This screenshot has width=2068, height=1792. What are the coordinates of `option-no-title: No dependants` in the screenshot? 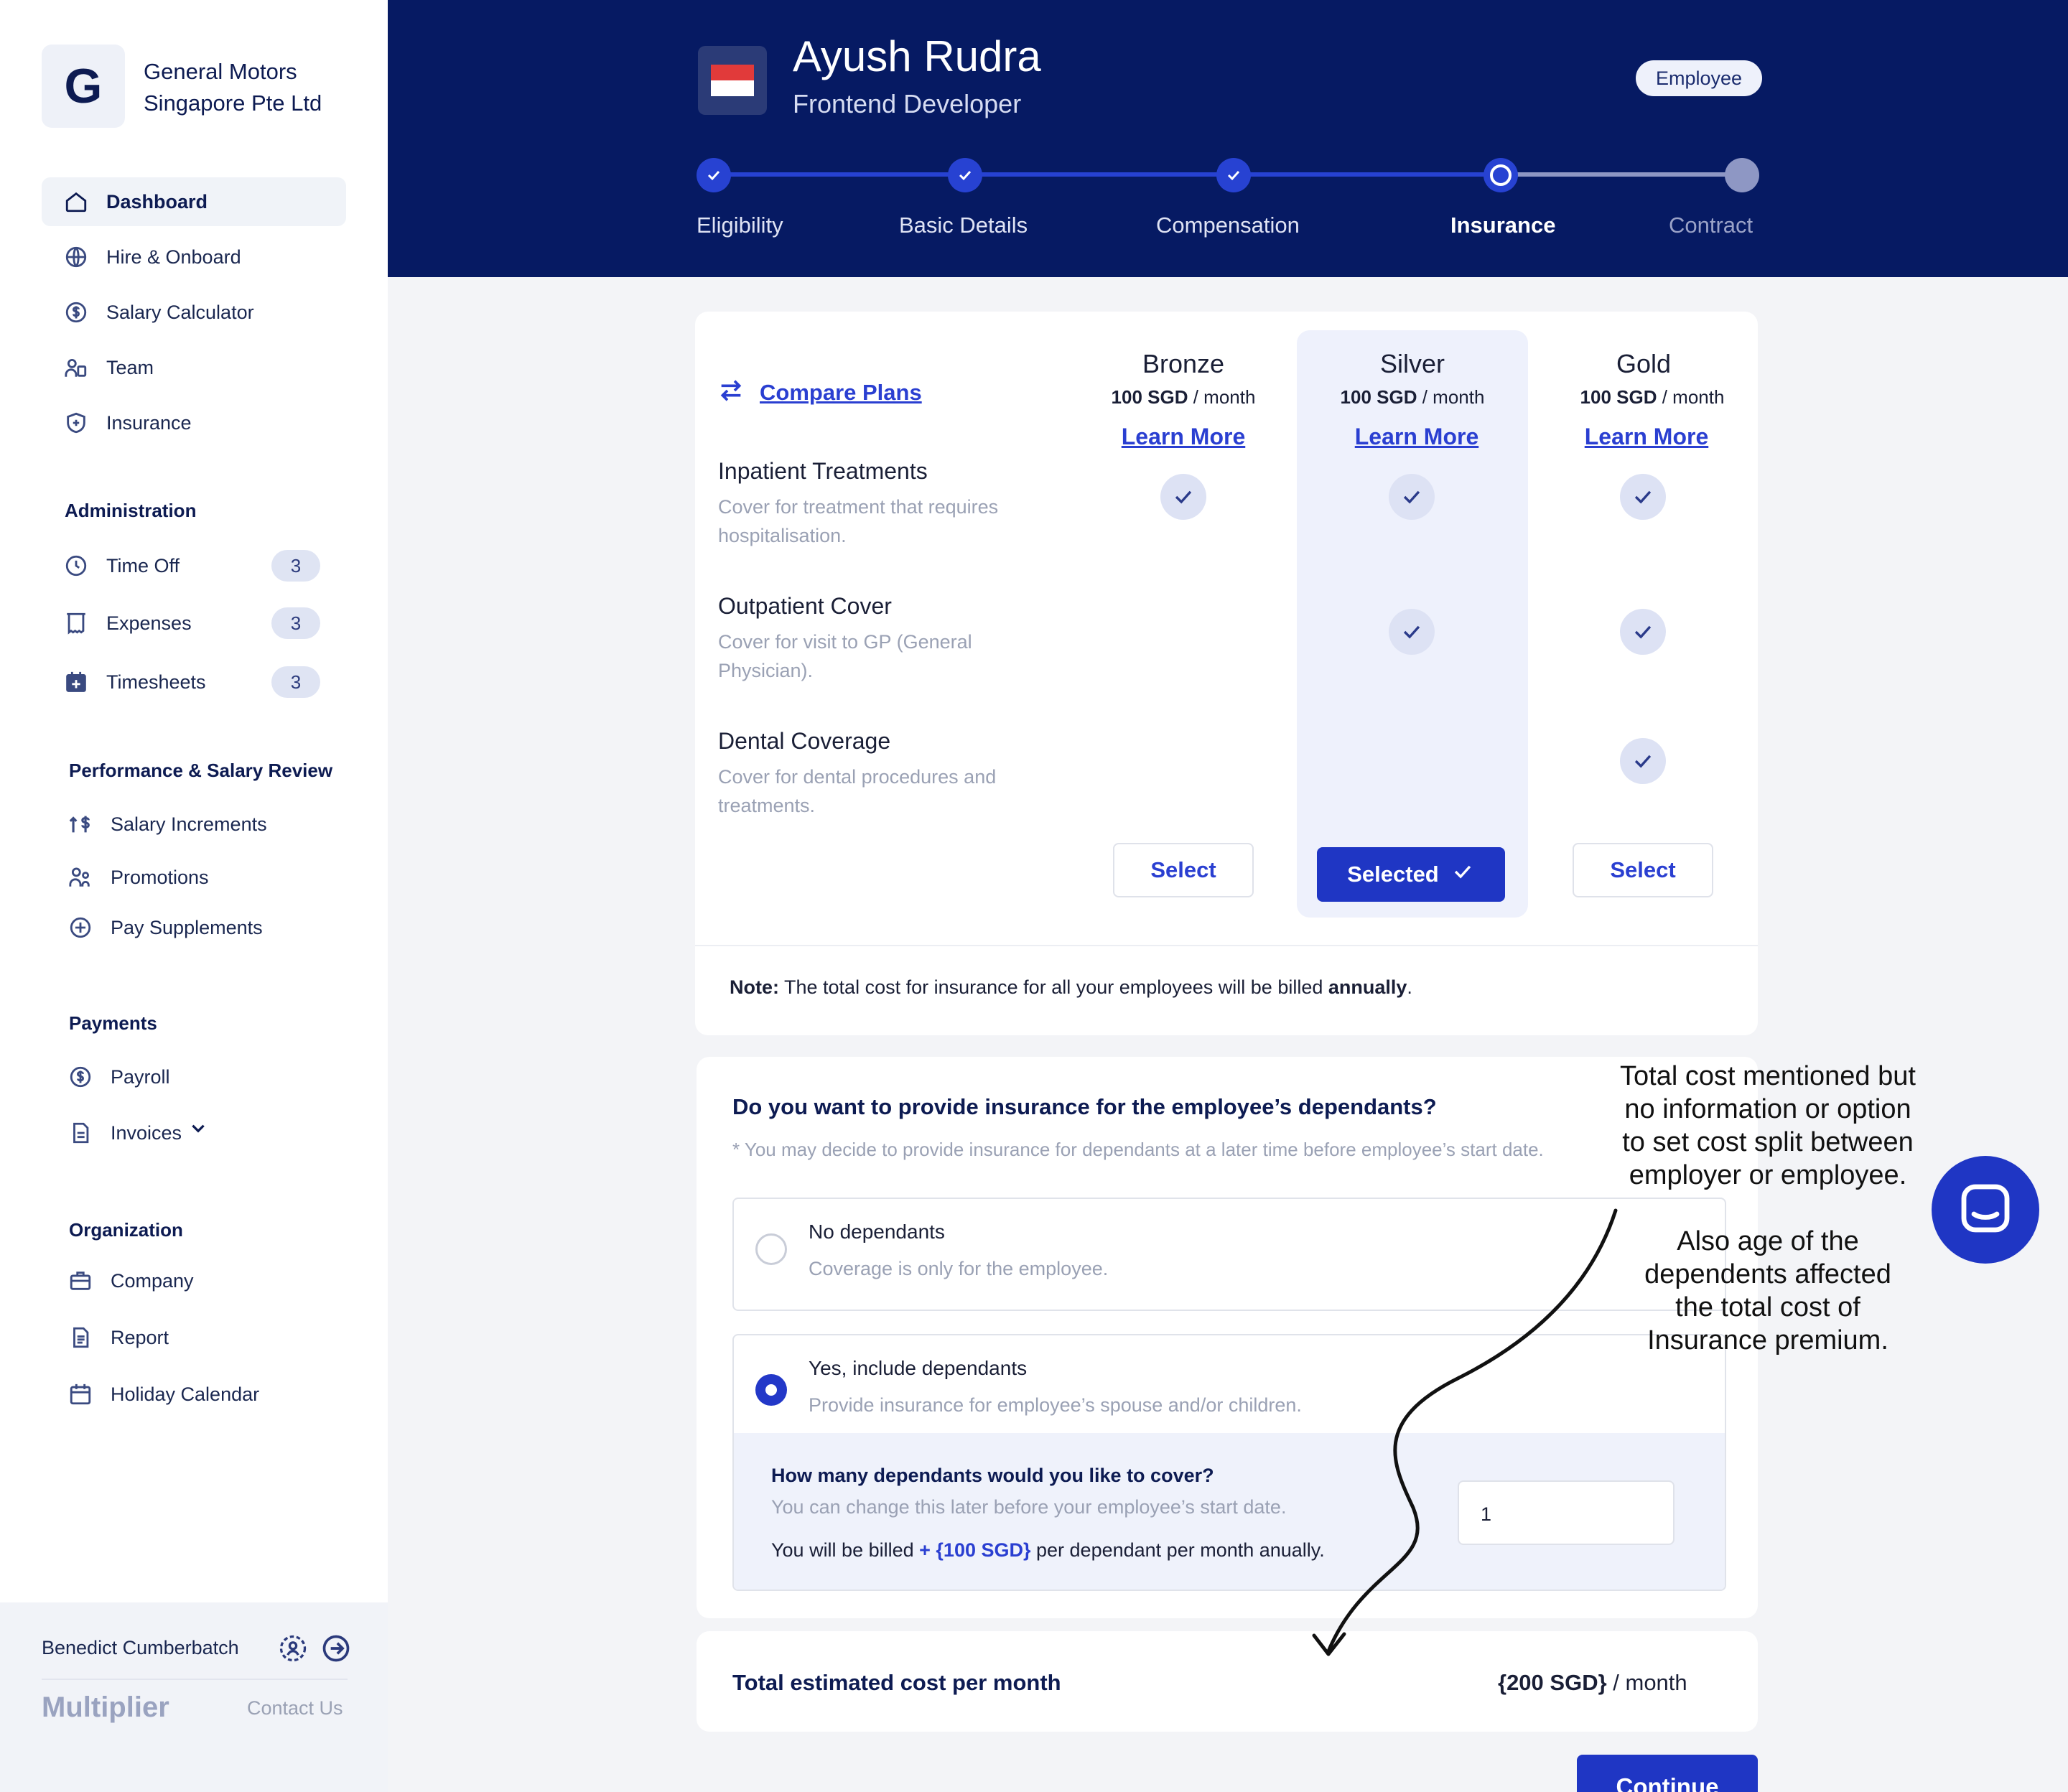 It's located at (877, 1232).